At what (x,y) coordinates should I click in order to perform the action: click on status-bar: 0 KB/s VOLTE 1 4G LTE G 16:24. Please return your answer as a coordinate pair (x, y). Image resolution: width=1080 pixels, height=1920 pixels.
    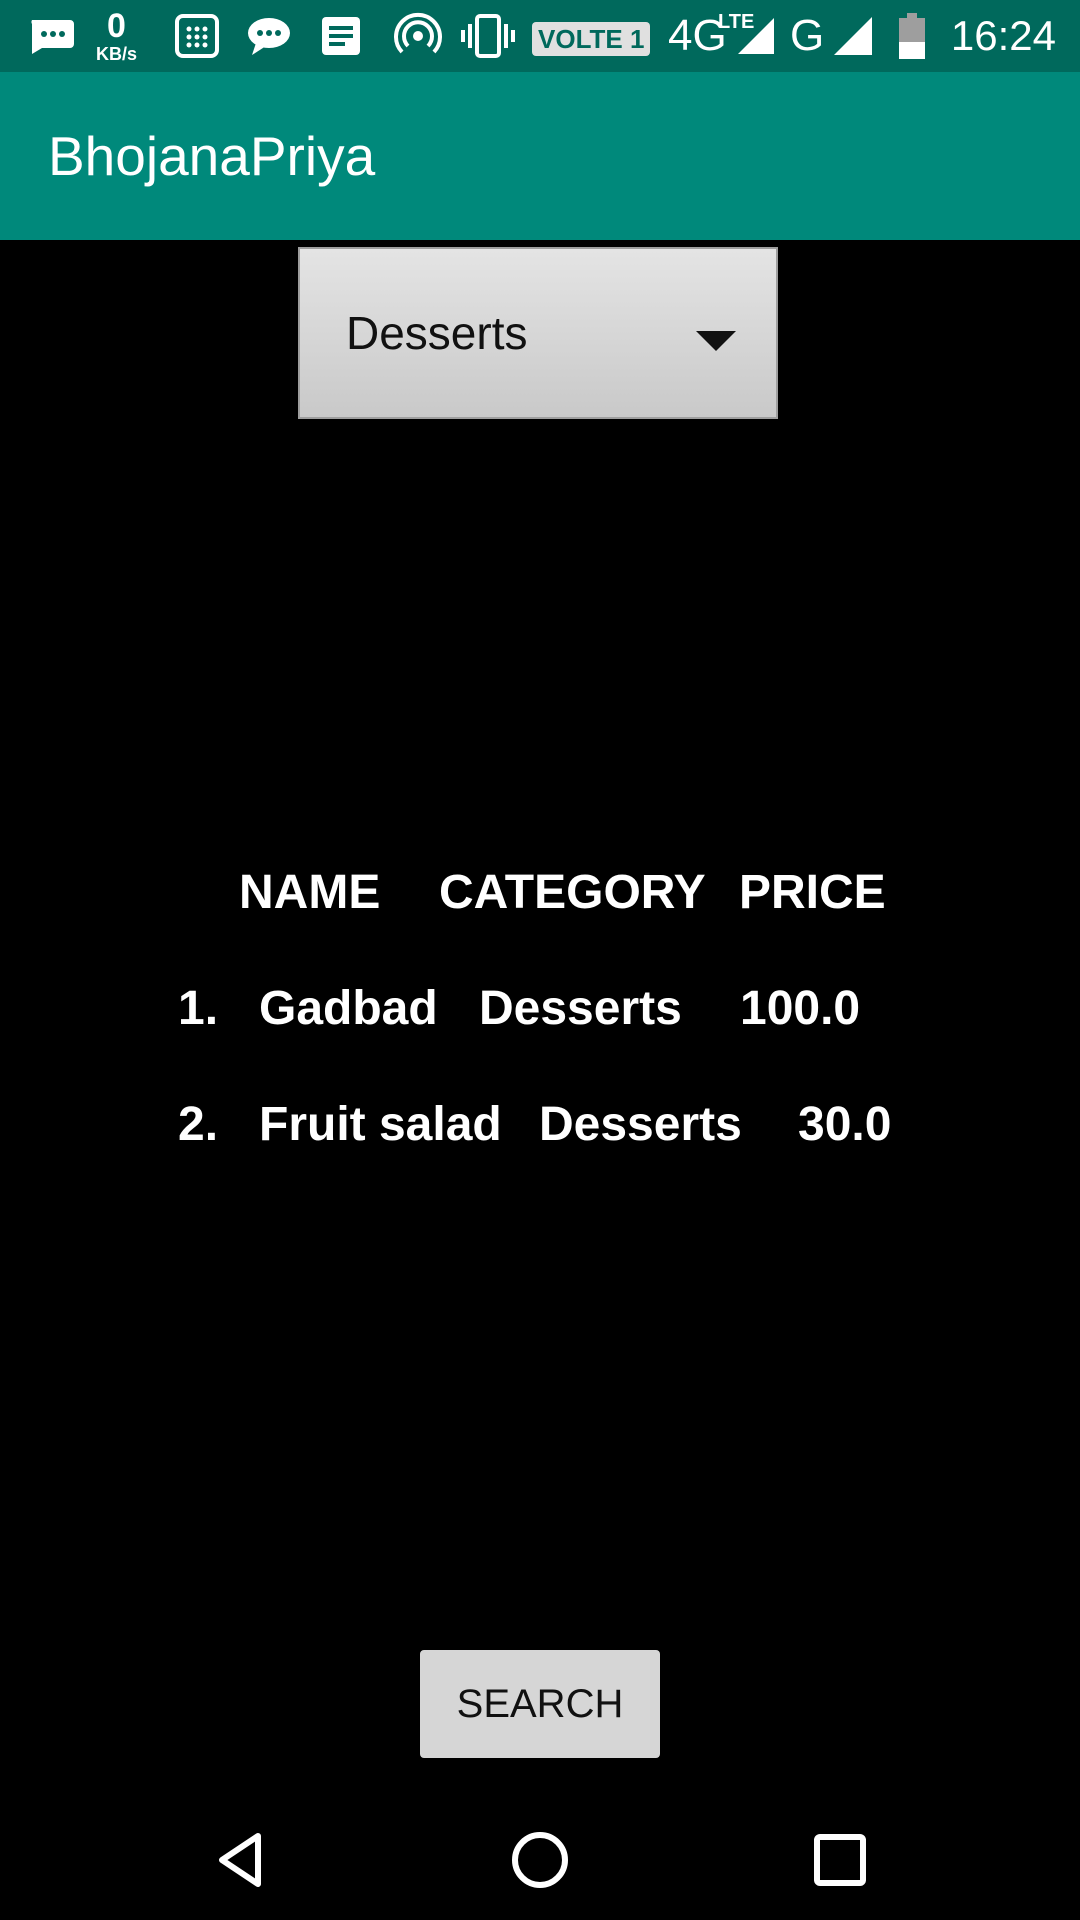
    Looking at the image, I should click on (540, 36).